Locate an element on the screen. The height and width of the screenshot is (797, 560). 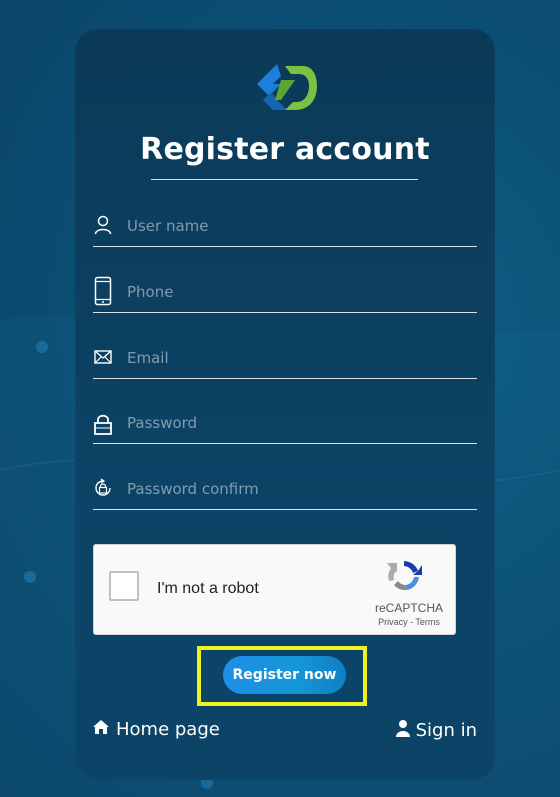
email-input is located at coordinates (297, 358).